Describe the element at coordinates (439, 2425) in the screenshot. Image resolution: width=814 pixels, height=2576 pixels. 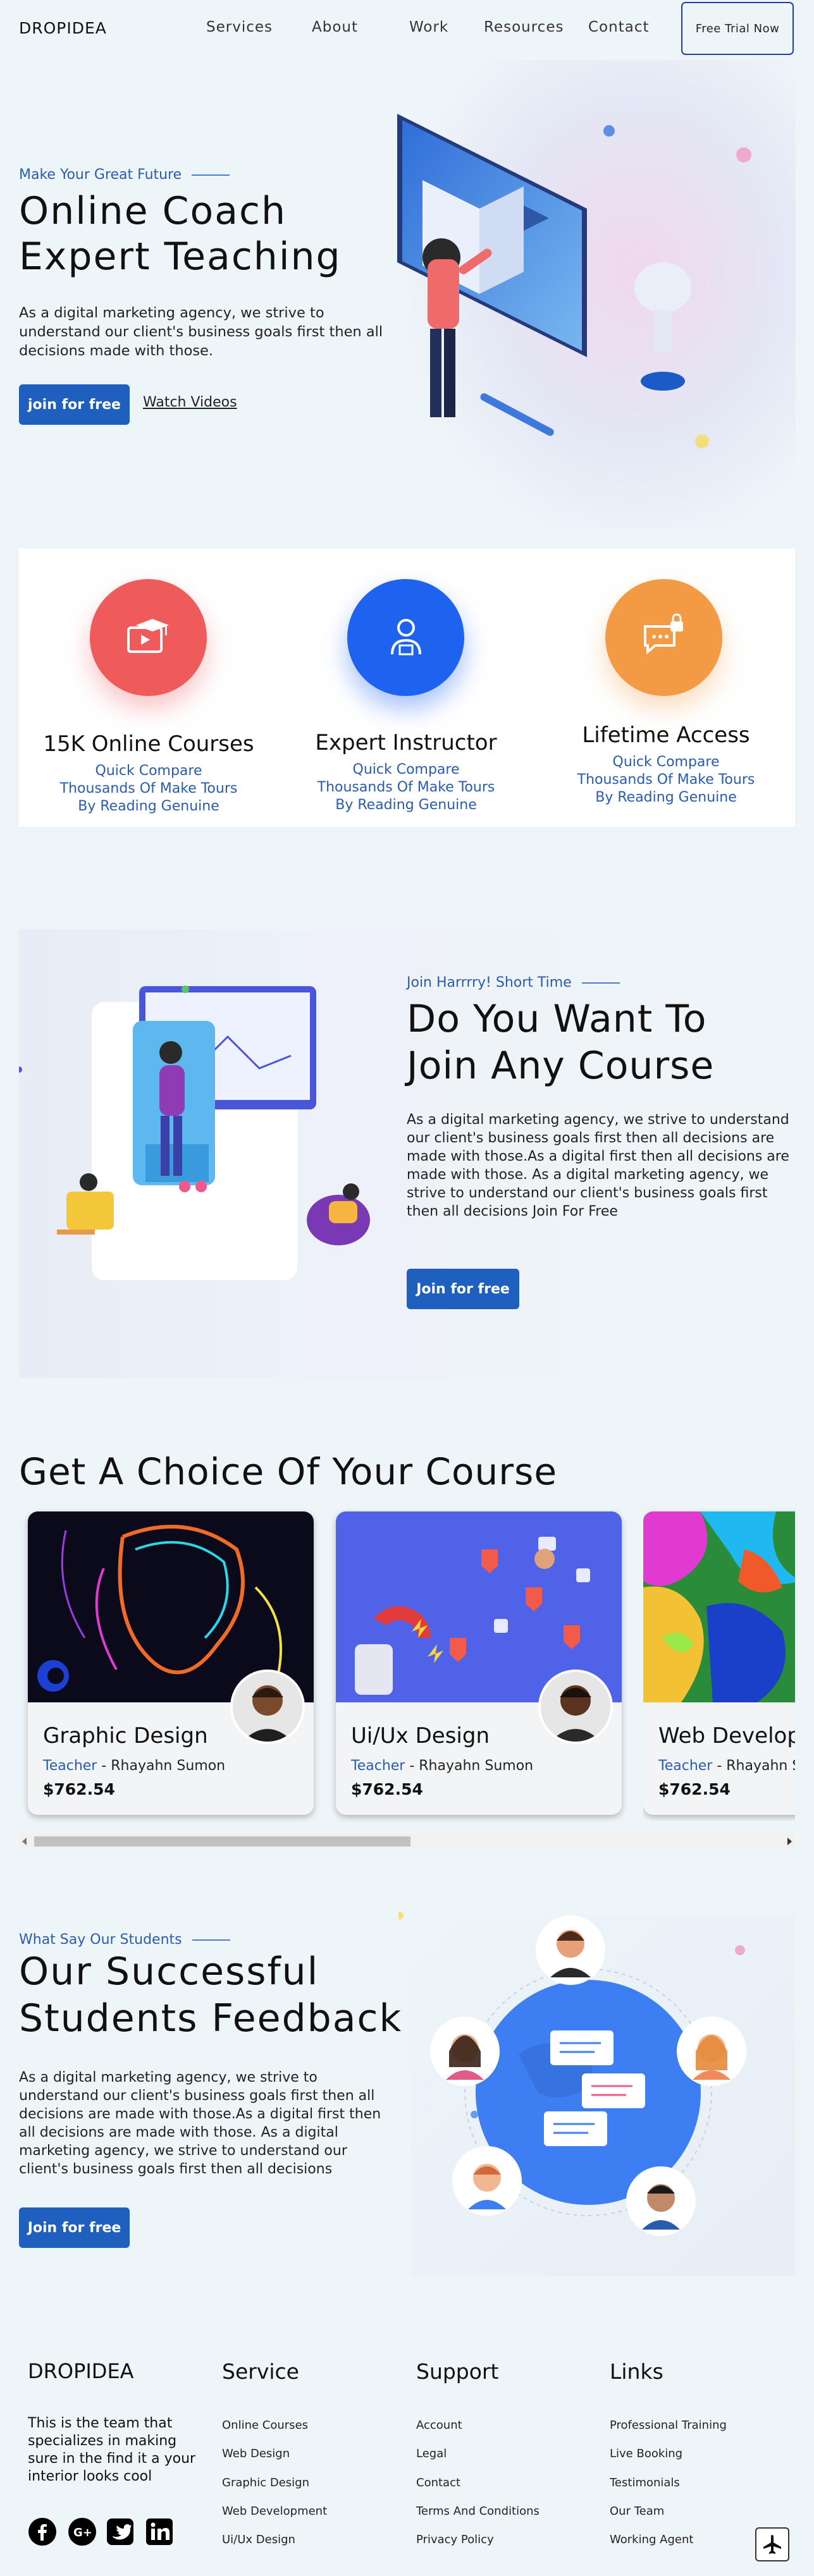
I see `footer-link-account: Account` at that location.